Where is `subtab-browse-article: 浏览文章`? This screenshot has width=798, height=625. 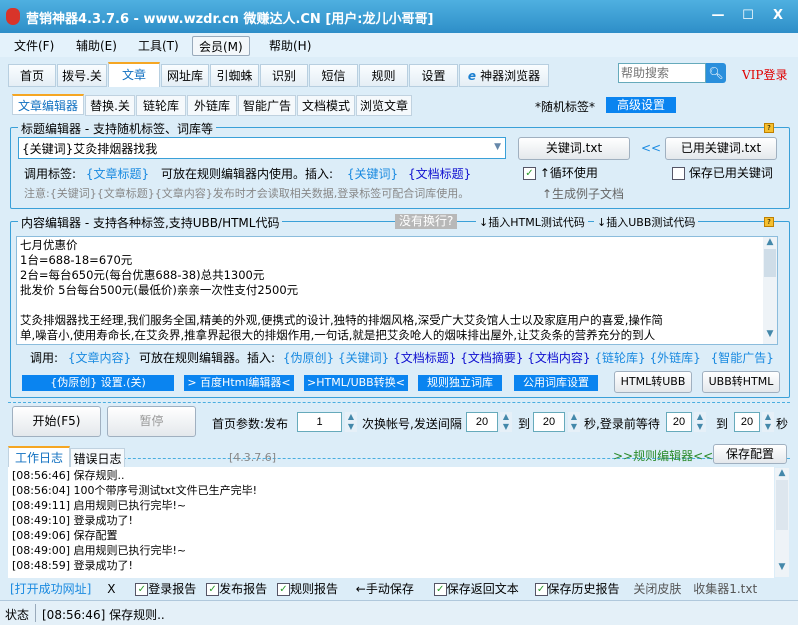
subtab-browse-article: 浏览文章 is located at coordinates (384, 105).